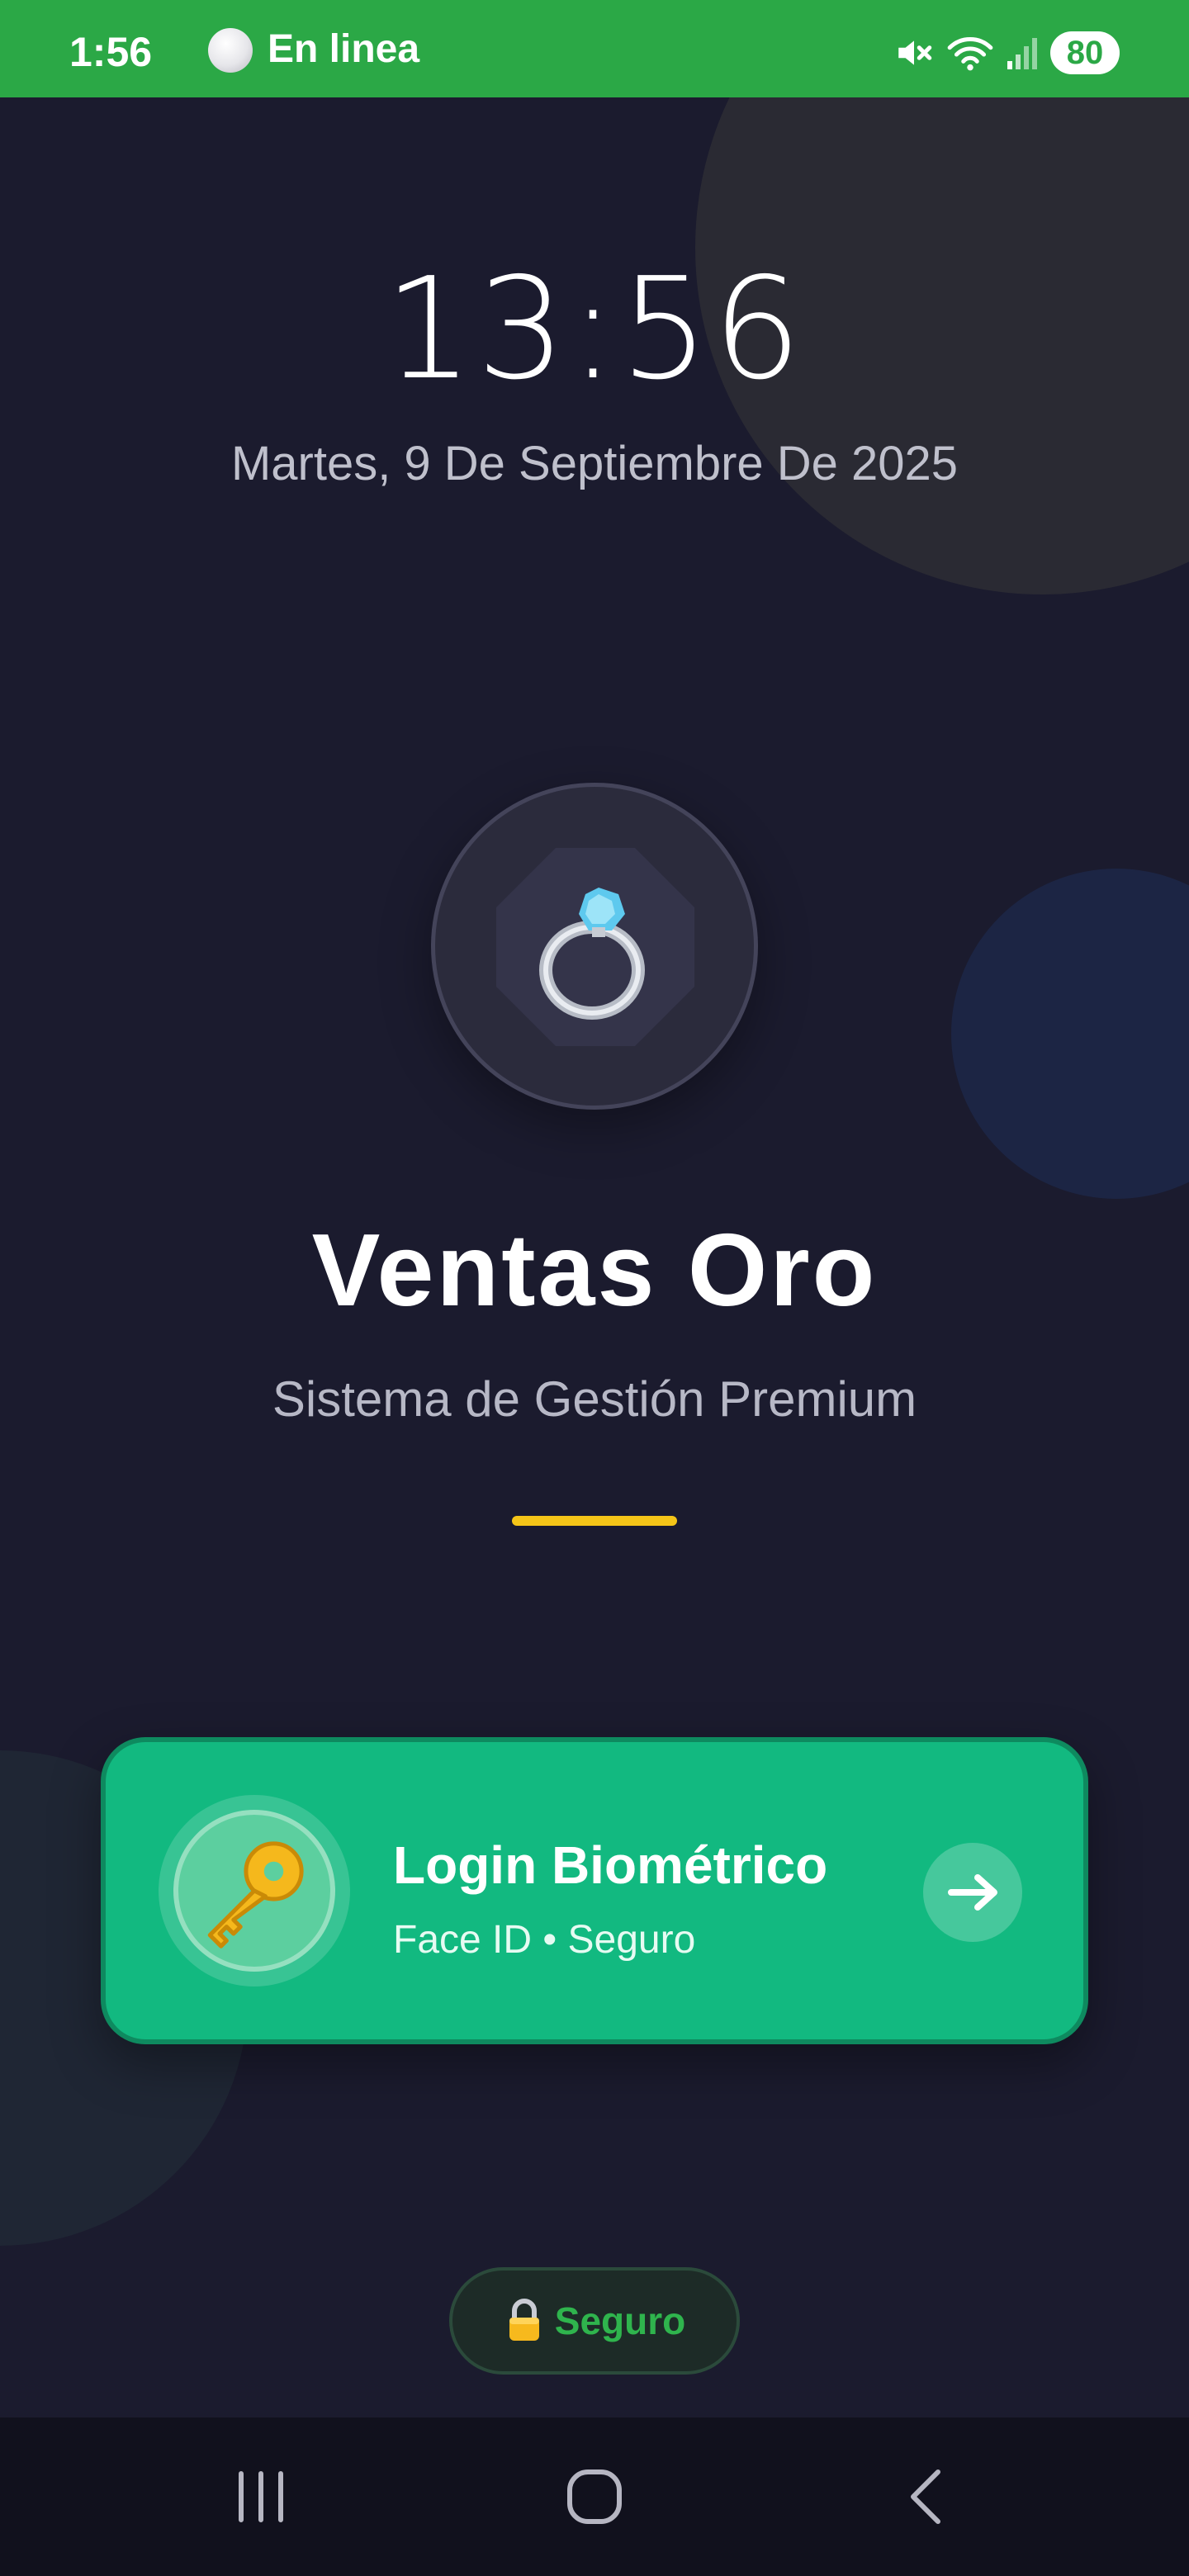 The width and height of the screenshot is (1189, 2576). I want to click on app-title: Ventas Oro, so click(594, 1271).